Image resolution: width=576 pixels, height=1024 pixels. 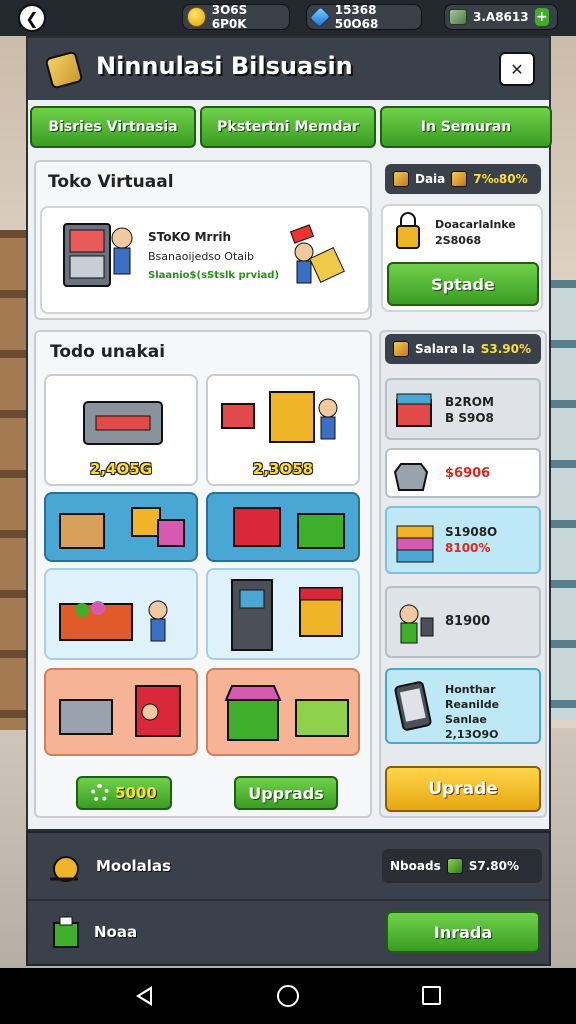 What do you see at coordinates (471, 532) in the screenshot?
I see `side-mid-item-3-line1: S1908O` at bounding box center [471, 532].